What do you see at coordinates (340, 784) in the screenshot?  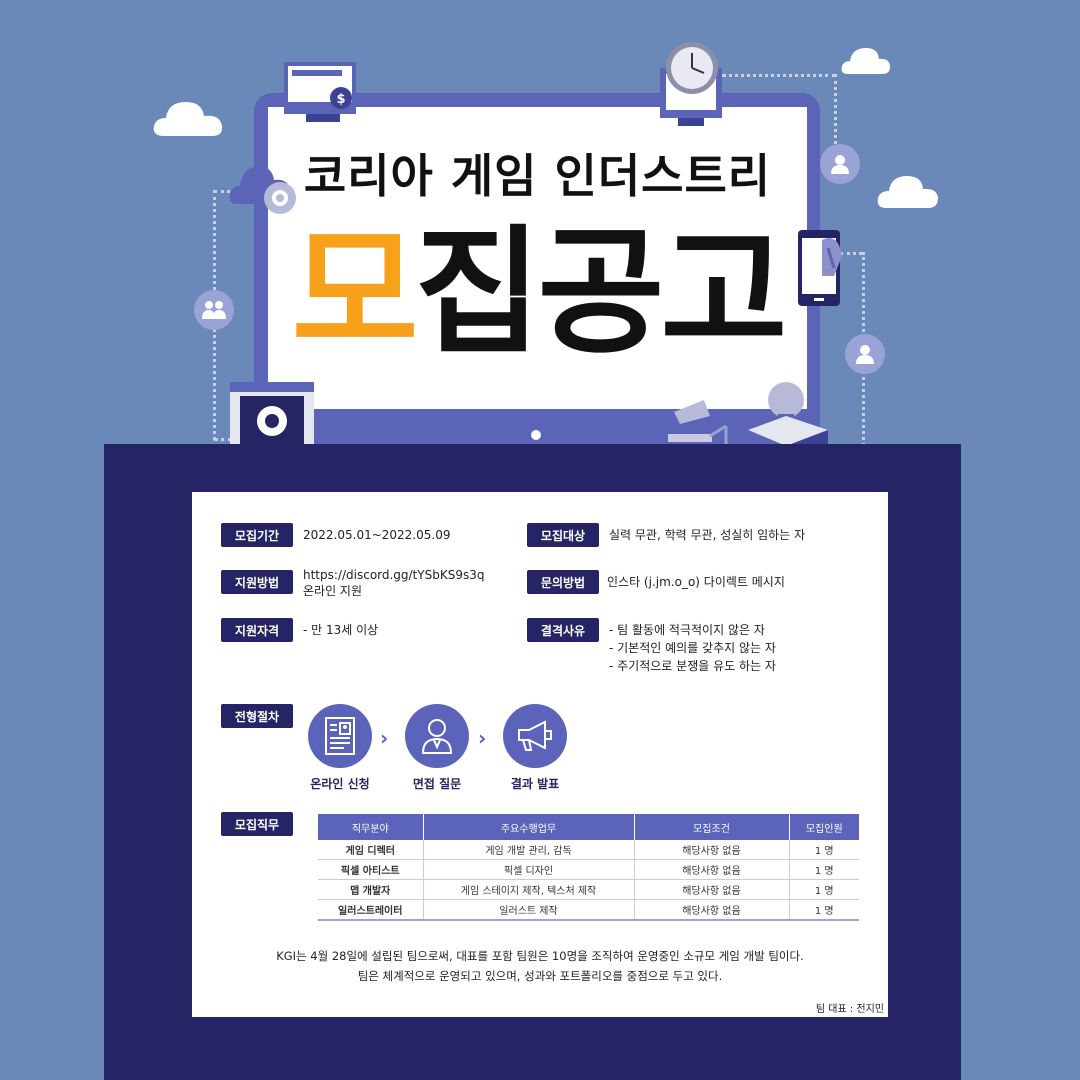 I see `step-apply-label: 온라인 신청` at bounding box center [340, 784].